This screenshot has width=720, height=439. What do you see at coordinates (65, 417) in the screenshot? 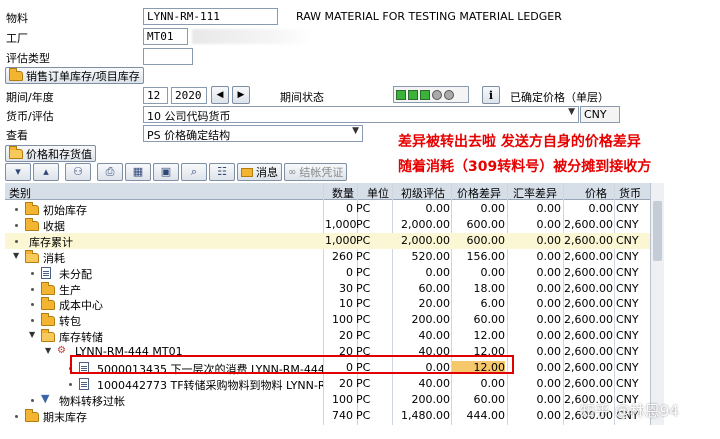
I see `row-category: 期末库存` at bounding box center [65, 417].